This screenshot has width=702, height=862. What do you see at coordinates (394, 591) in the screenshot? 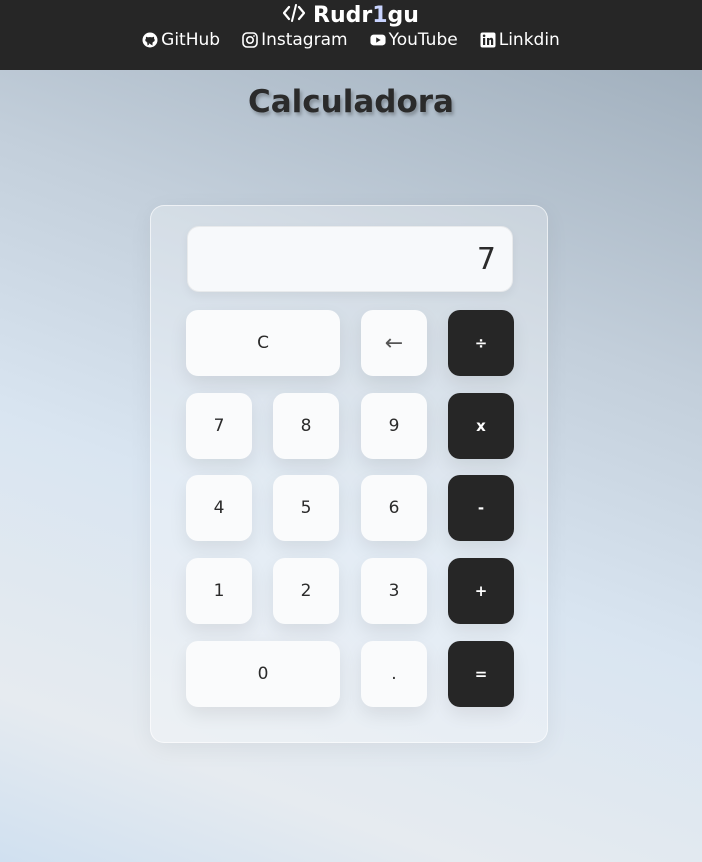
I see `key-3-button: 3` at bounding box center [394, 591].